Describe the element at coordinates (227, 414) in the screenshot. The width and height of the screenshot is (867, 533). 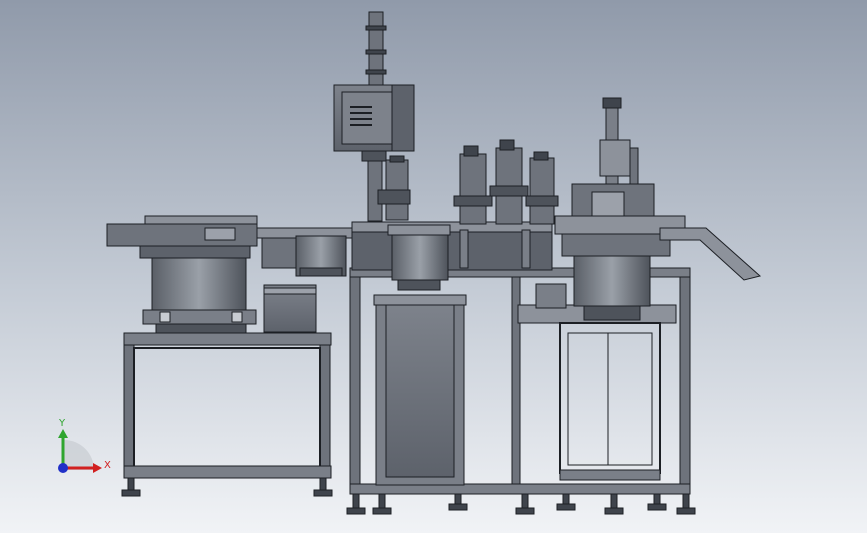
I see `left-table` at that location.